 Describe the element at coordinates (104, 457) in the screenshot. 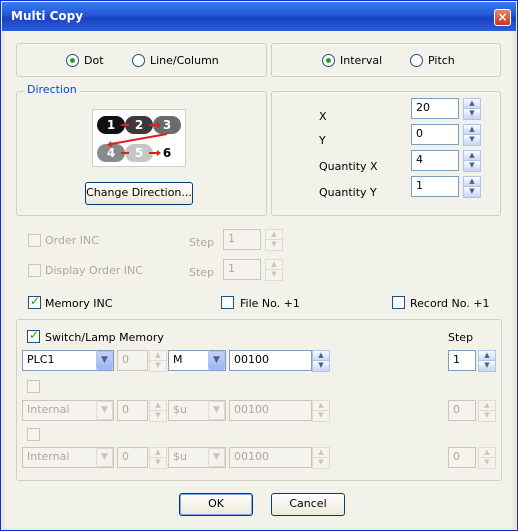

I see `row3-plc-chevron-down-icon: ▼` at that location.